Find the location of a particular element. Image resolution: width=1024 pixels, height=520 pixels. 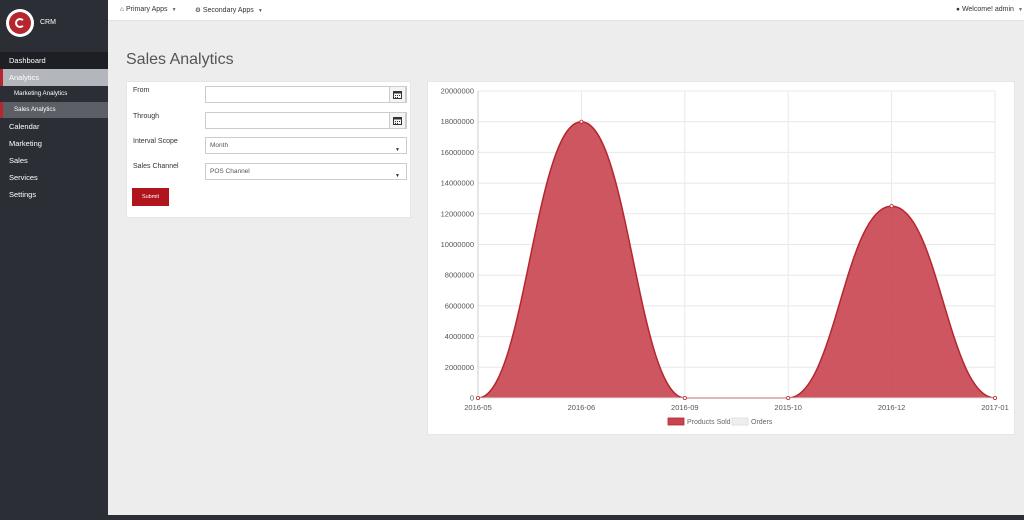

page-title: Sales Analytics is located at coordinates (180, 59).